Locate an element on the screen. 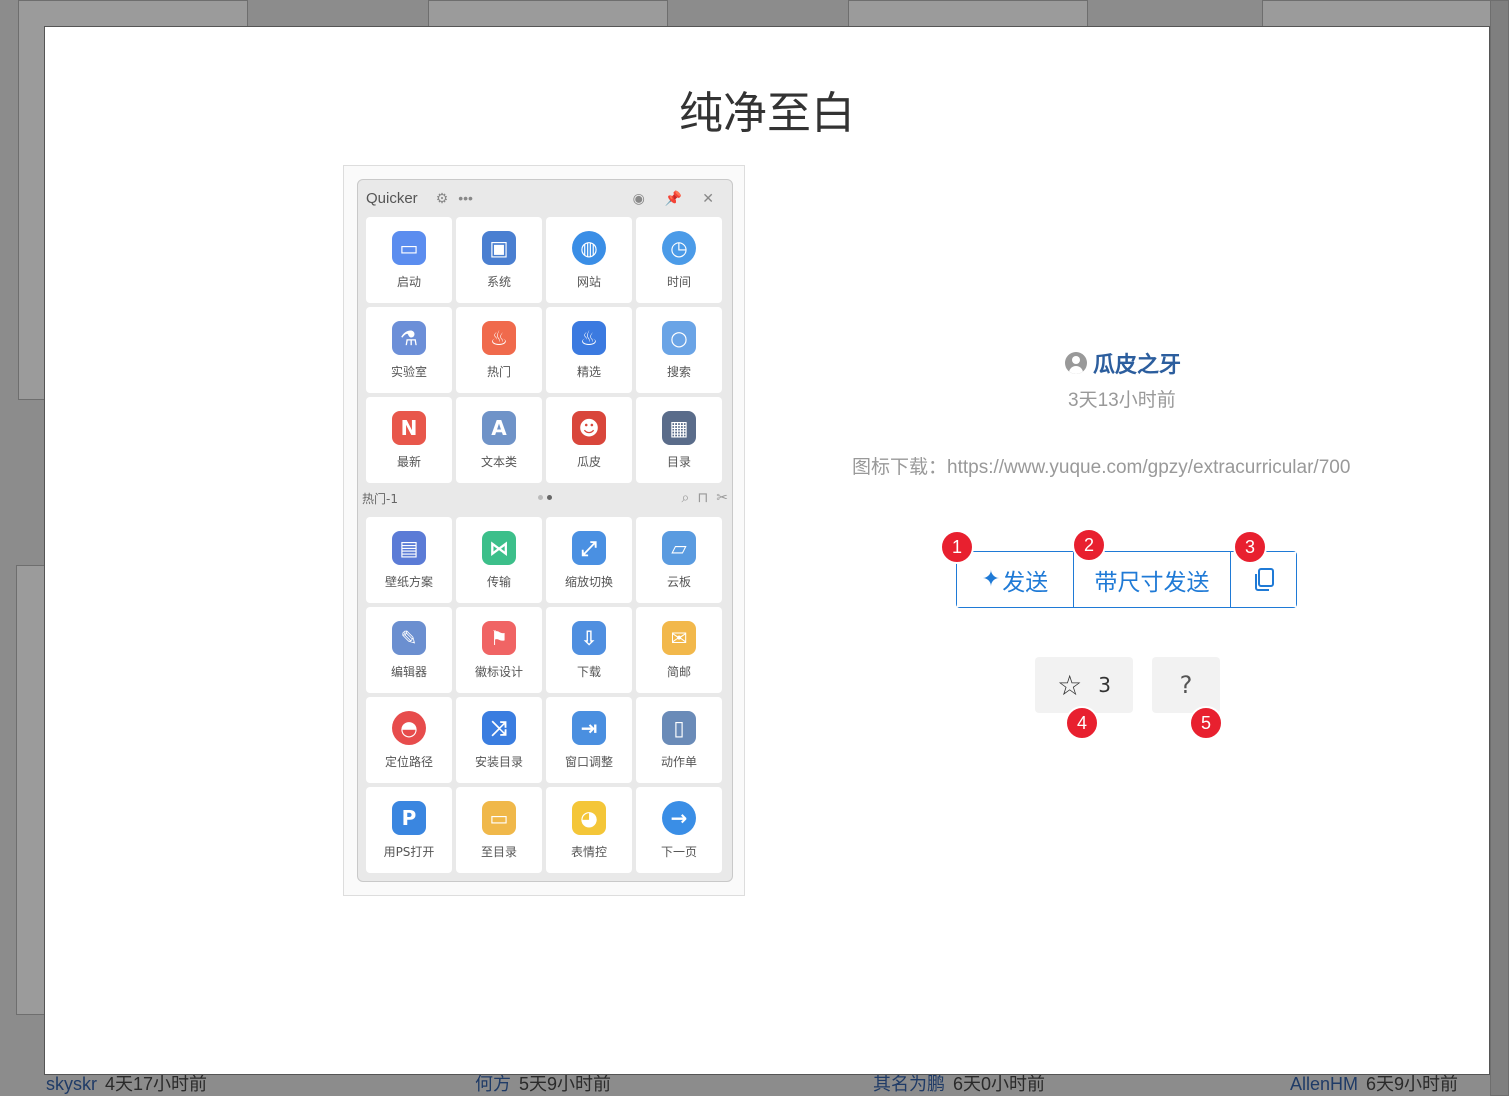  quicker-action-cell: ▤ 壁纸方案 is located at coordinates (409, 560).